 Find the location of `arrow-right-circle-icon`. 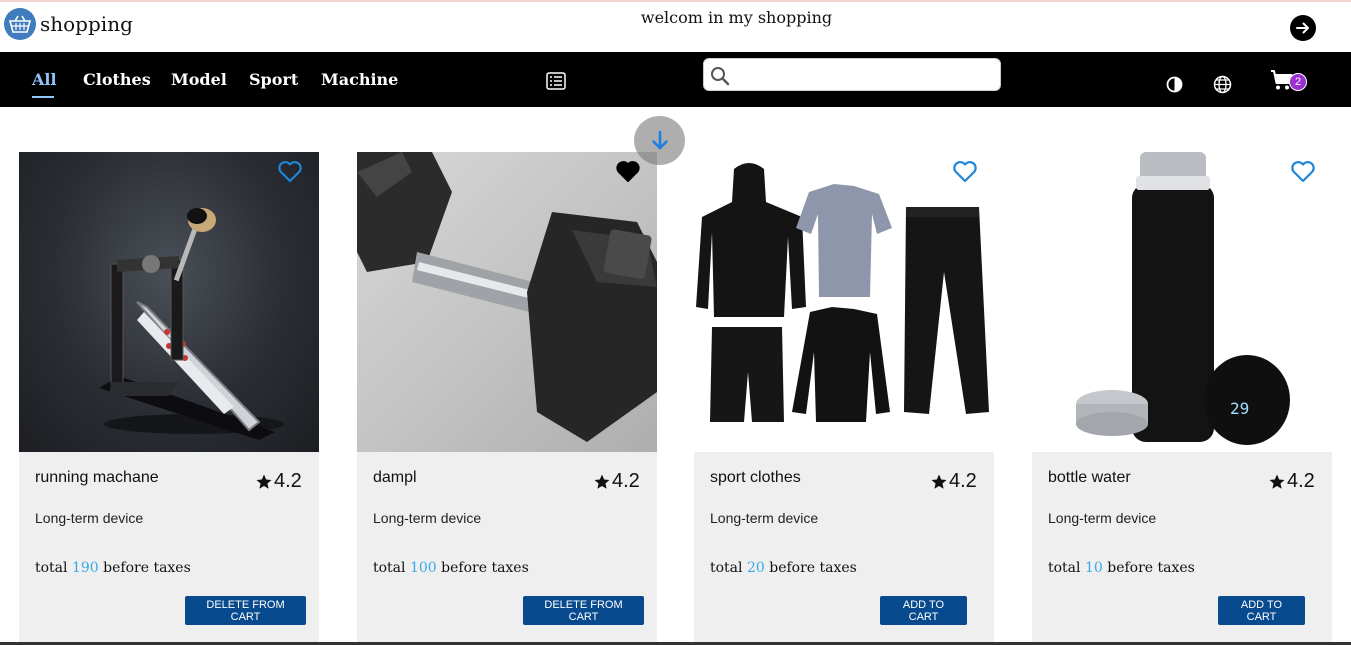

arrow-right-circle-icon is located at coordinates (1303, 28).